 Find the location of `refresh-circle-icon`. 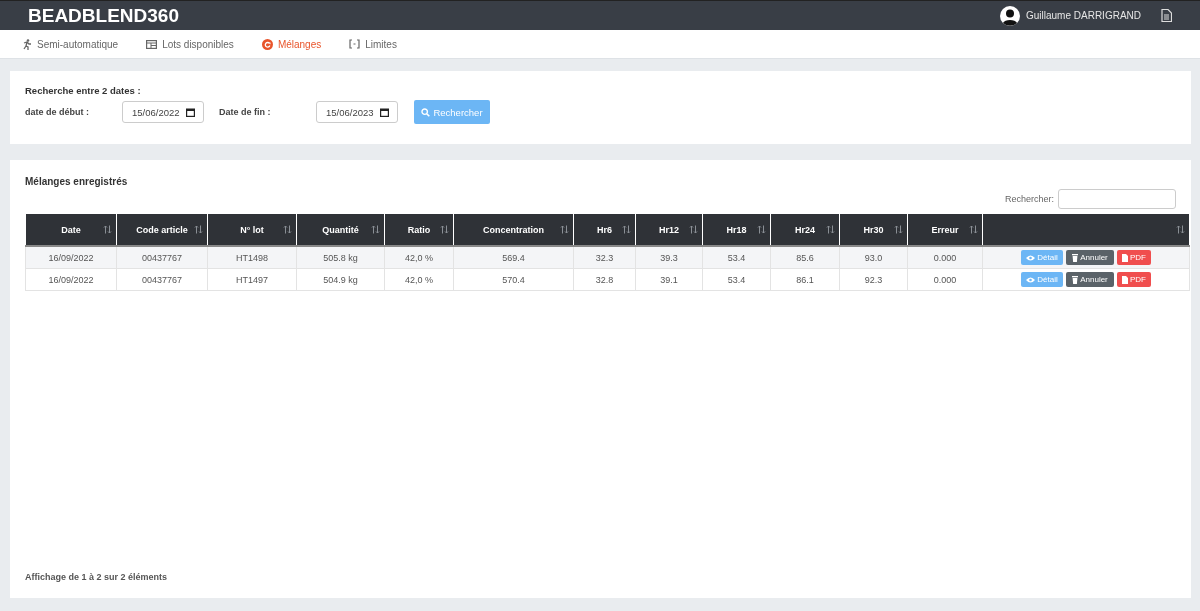

refresh-circle-icon is located at coordinates (267, 44).